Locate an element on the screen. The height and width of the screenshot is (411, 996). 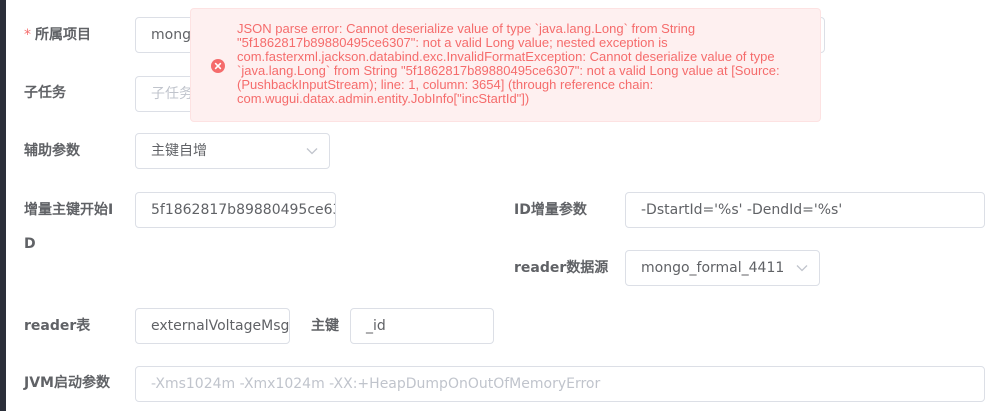
error-circle-icon is located at coordinates (218, 66).